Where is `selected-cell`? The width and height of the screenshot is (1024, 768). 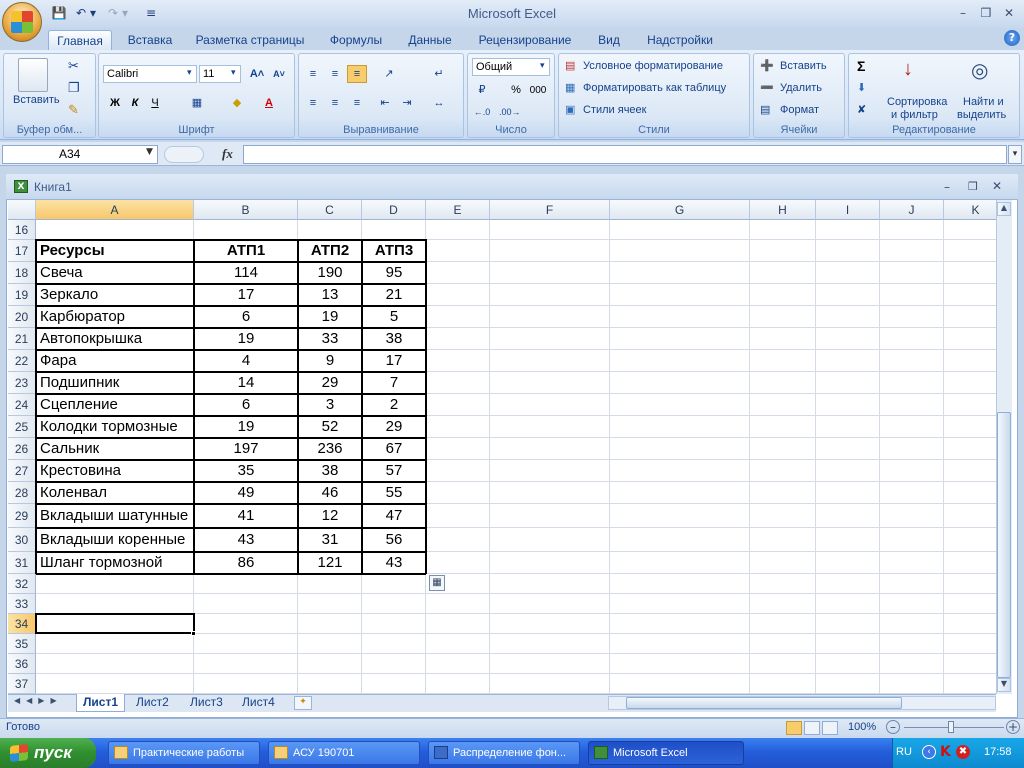
selected-cell is located at coordinates (115, 623).